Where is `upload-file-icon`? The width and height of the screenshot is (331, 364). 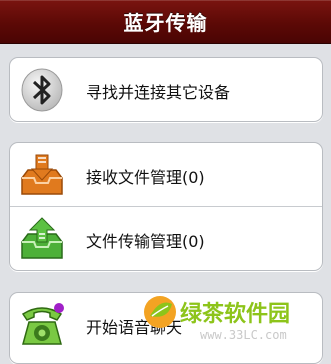 upload-file-icon is located at coordinates (42, 239).